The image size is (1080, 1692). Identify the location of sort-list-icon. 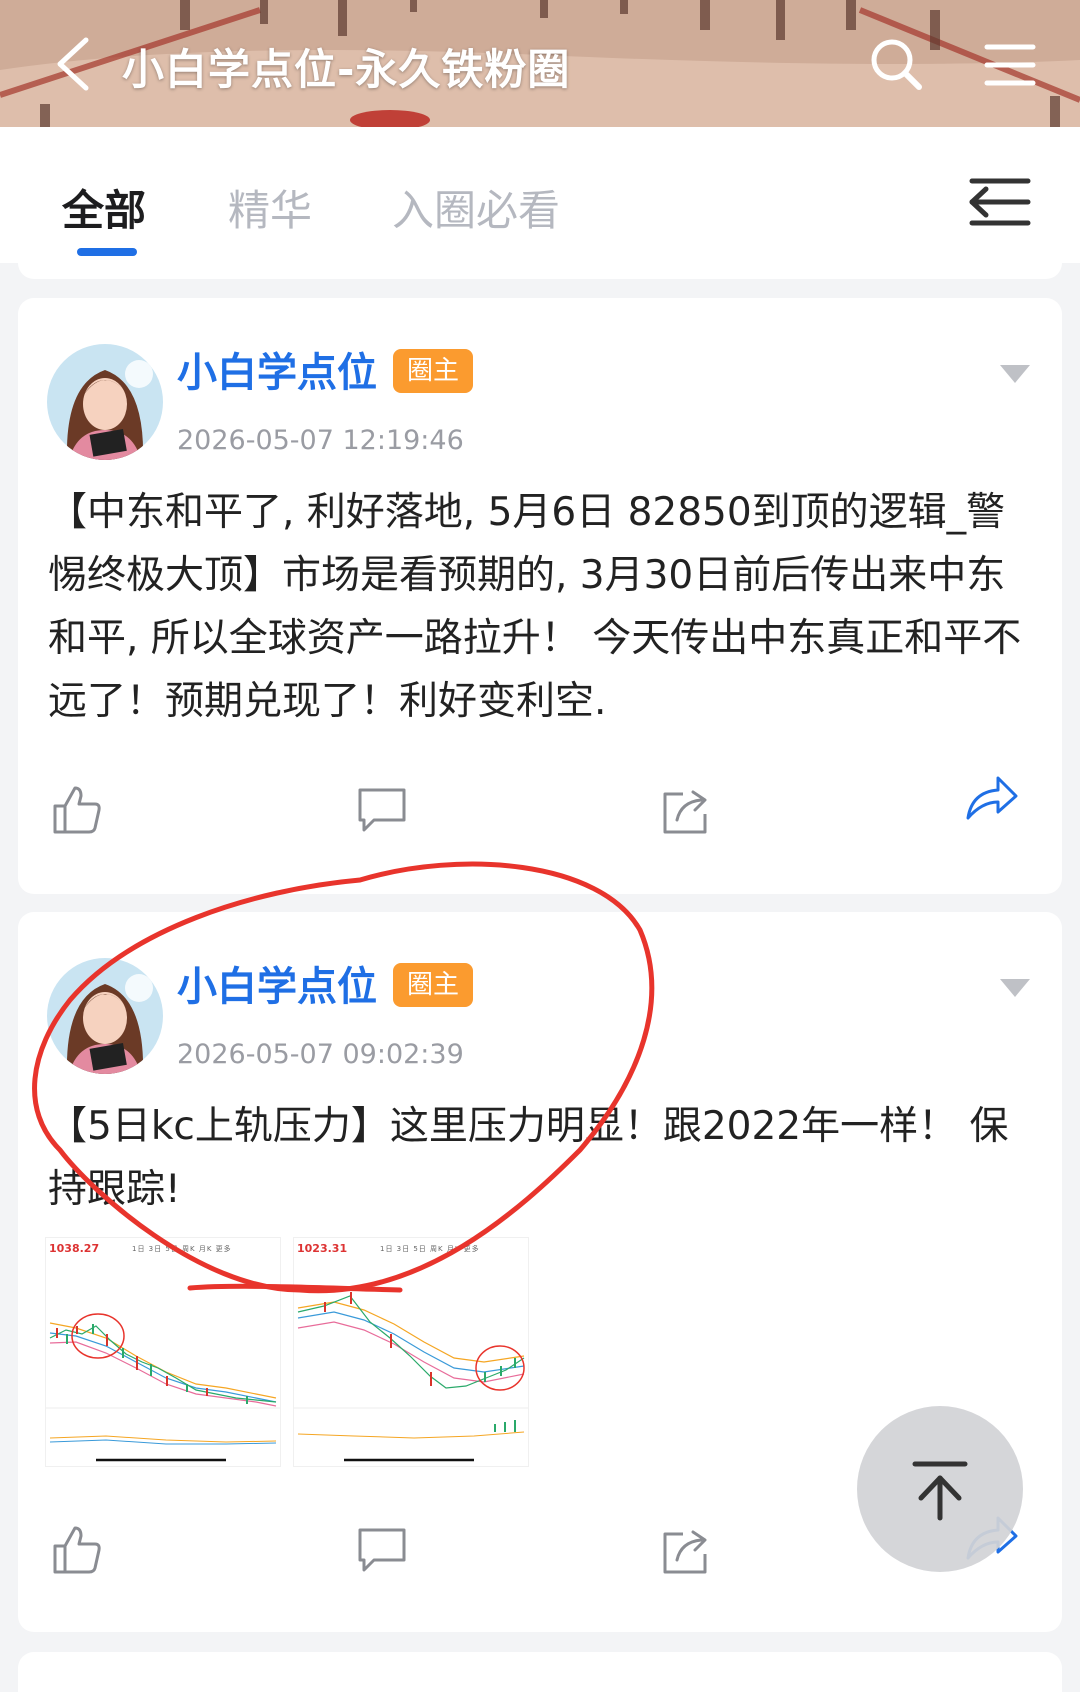
(1000, 202).